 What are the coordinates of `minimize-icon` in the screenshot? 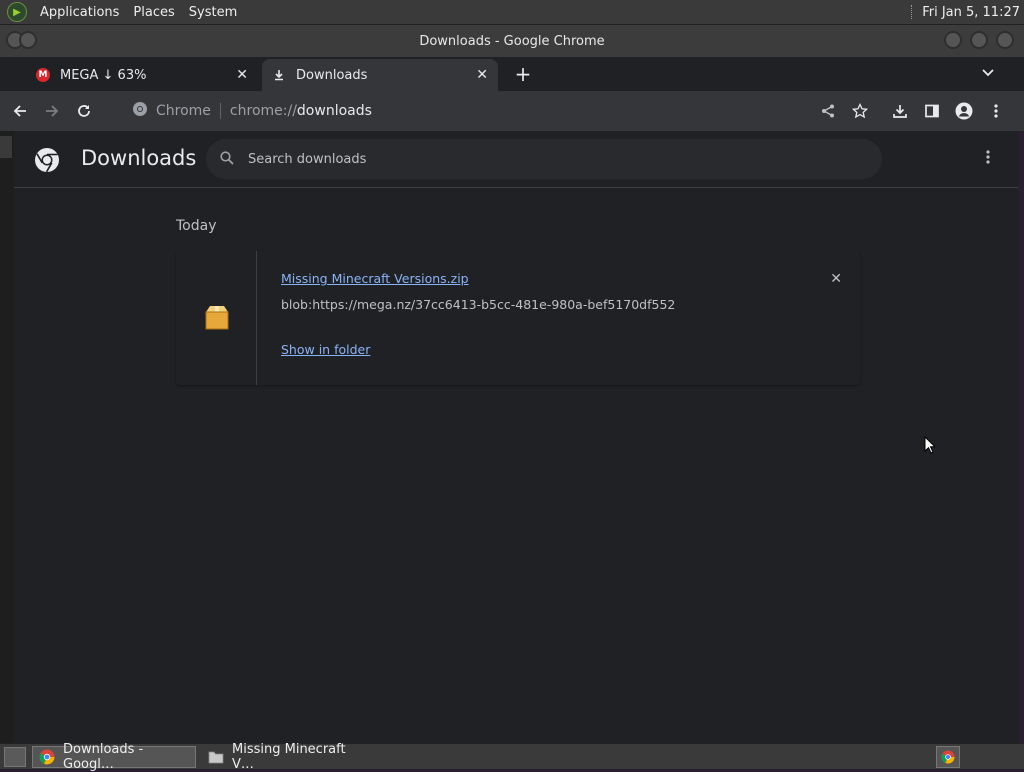 It's located at (953, 40).